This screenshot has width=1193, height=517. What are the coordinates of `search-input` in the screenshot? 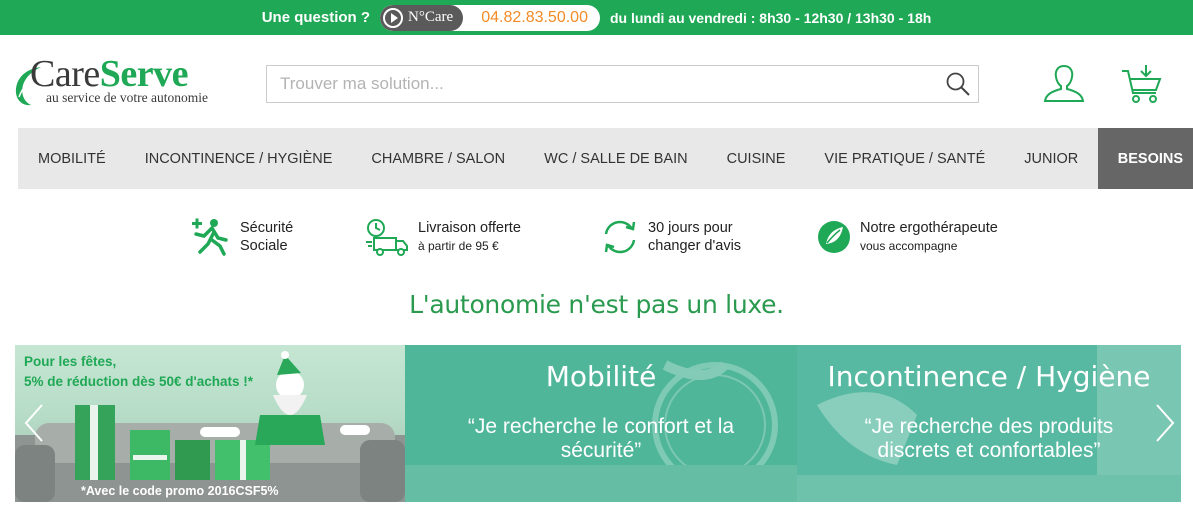 It's located at (602, 84).